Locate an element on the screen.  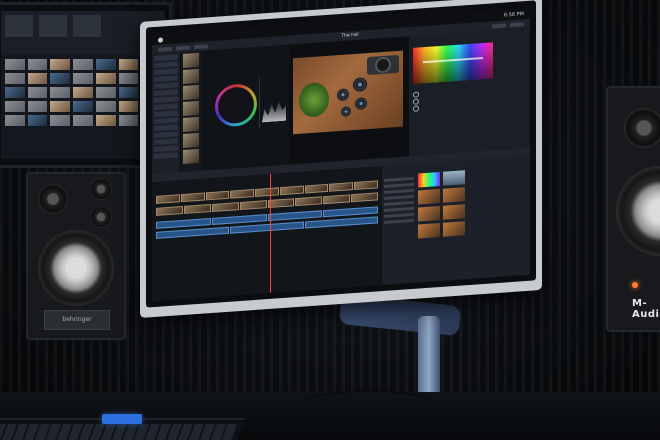
color-board is located at coordinates (453, 63).